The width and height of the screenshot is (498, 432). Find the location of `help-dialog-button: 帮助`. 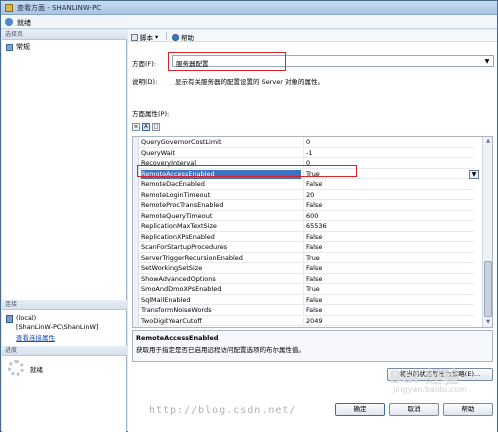

help-dialog-button: 帮助 is located at coordinates (468, 409).